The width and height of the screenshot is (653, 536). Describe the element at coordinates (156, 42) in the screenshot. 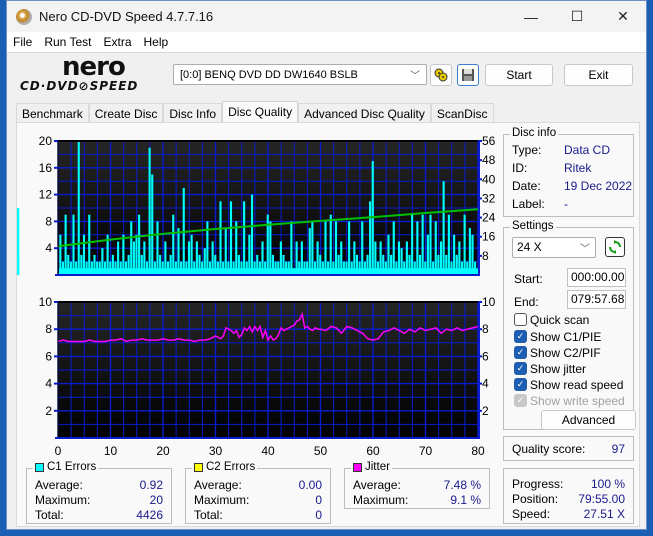

I see `menu-help: Help` at that location.